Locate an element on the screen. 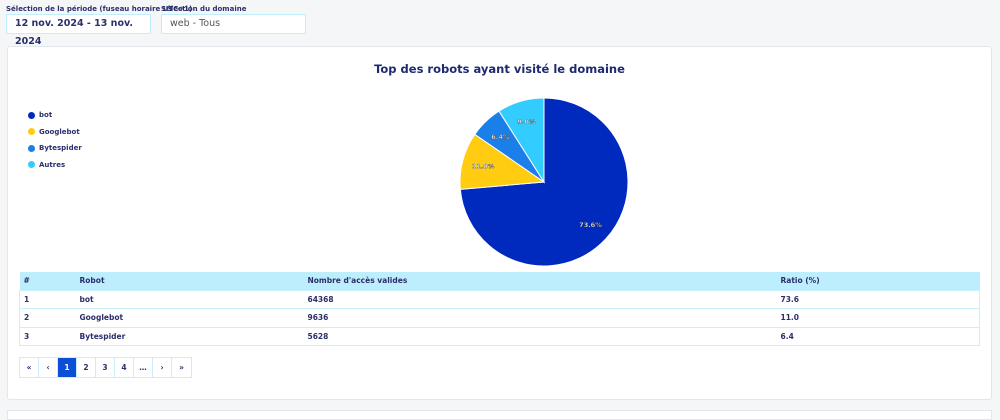  legend-label: Bytespider is located at coordinates (60, 148).